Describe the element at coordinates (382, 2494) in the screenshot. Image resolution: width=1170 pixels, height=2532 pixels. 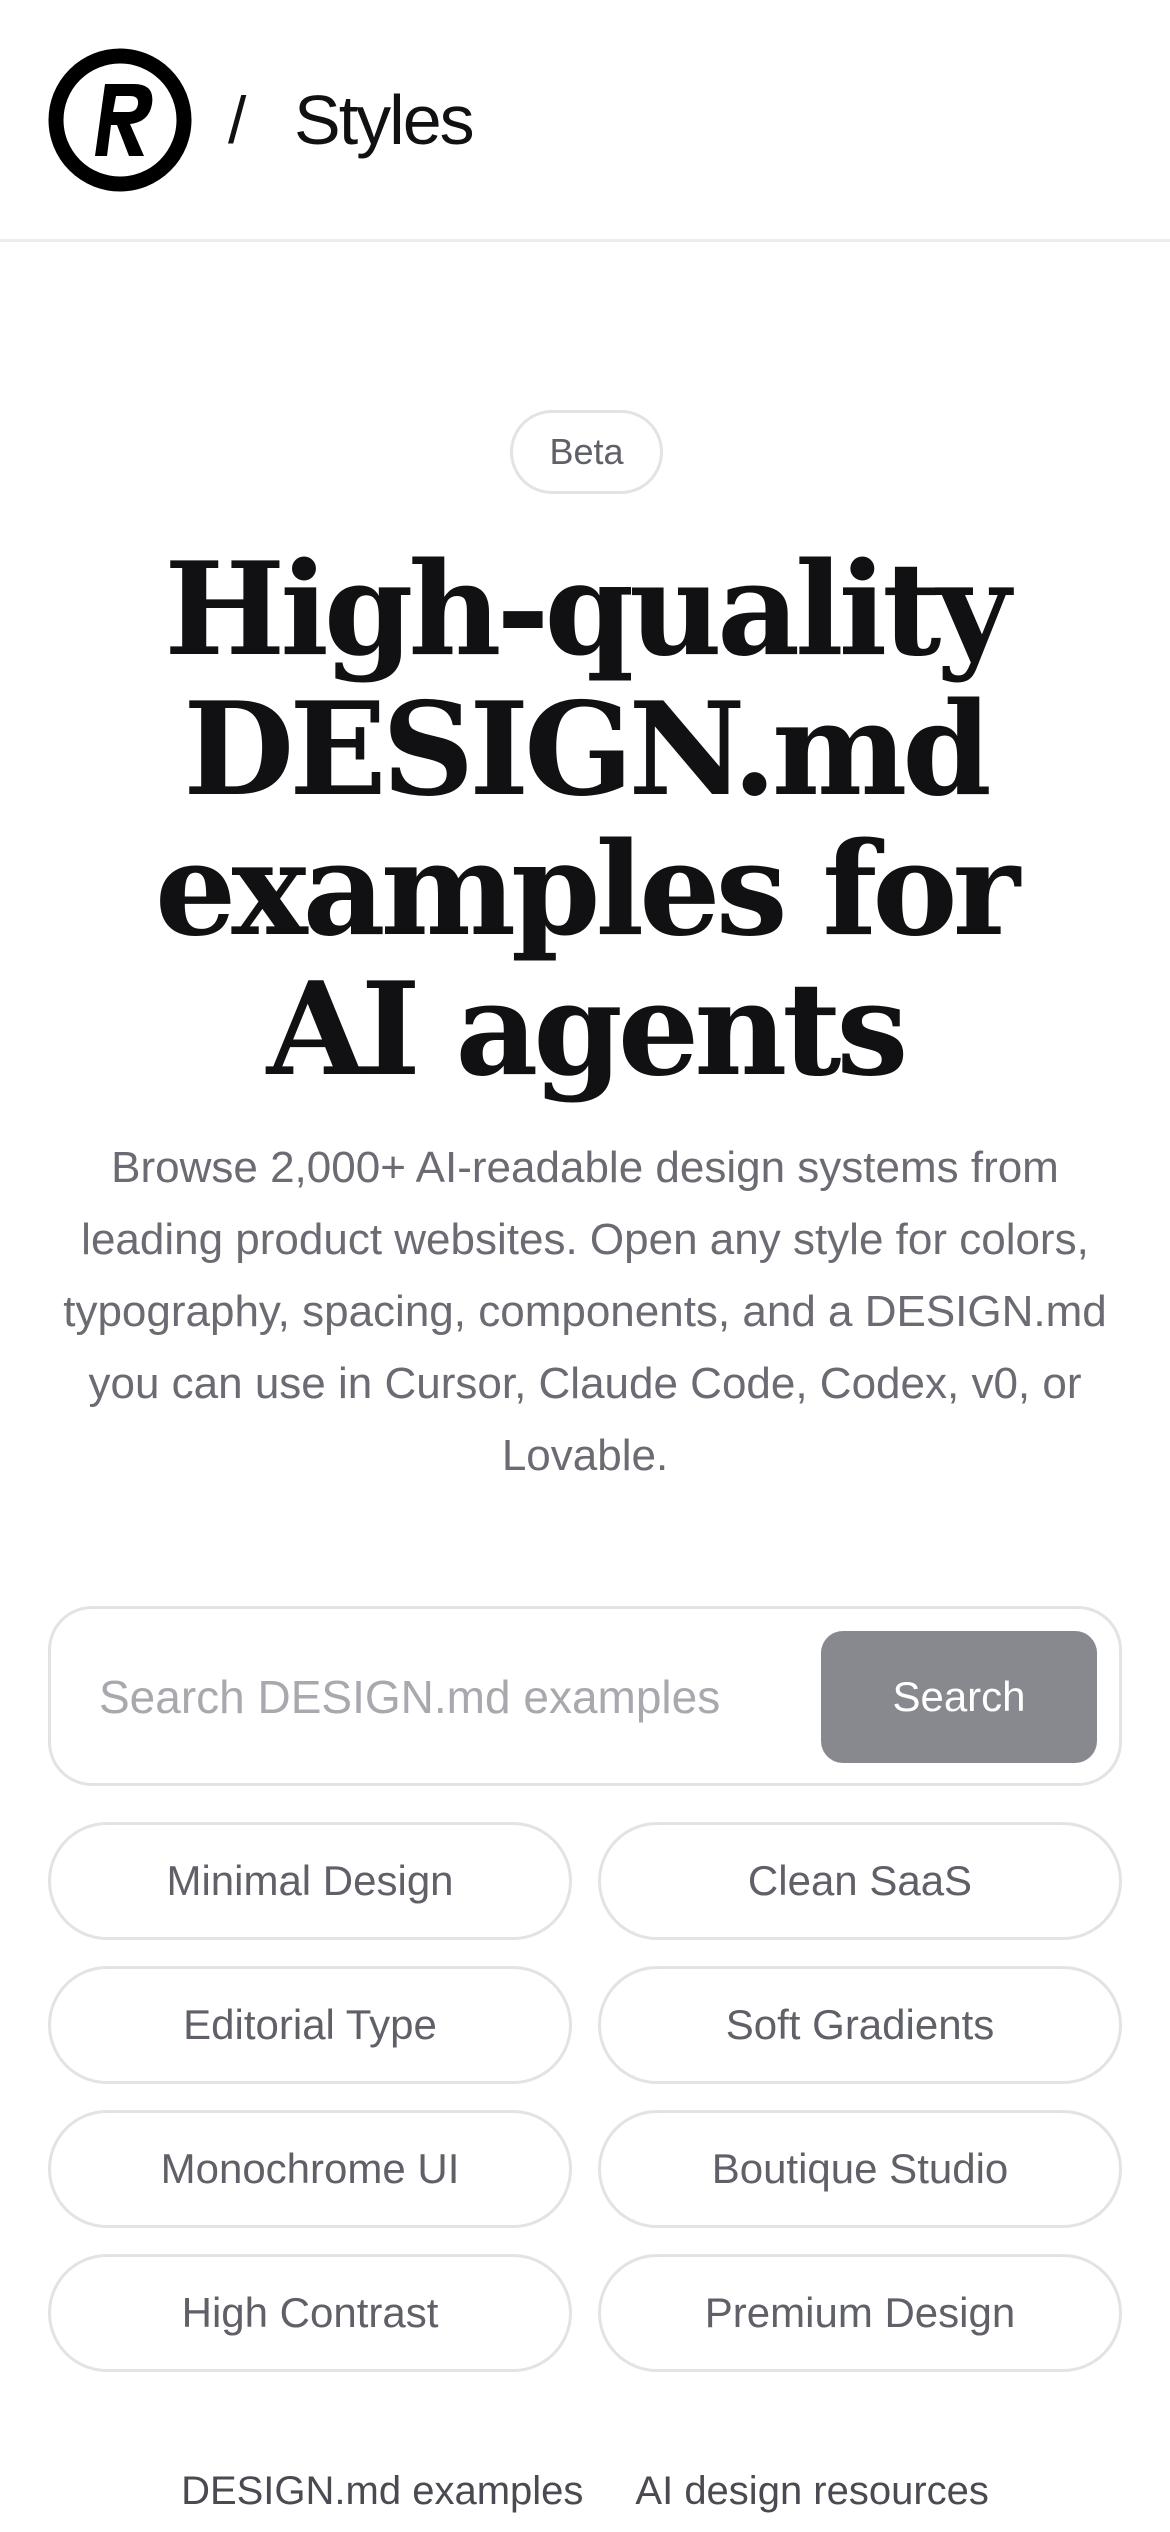
I see `footer-link-design-md-examples: DESIGN.md examples` at that location.